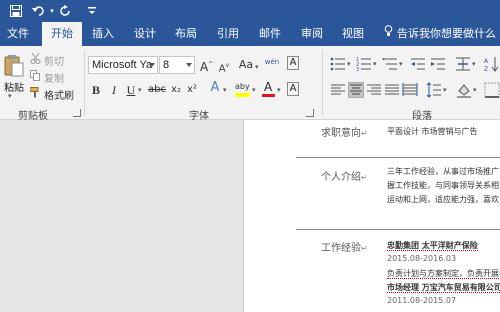 Image resolution: width=500 pixels, height=312 pixels. What do you see at coordinates (438, 64) in the screenshot?
I see `increase-indent-icon` at bounding box center [438, 64].